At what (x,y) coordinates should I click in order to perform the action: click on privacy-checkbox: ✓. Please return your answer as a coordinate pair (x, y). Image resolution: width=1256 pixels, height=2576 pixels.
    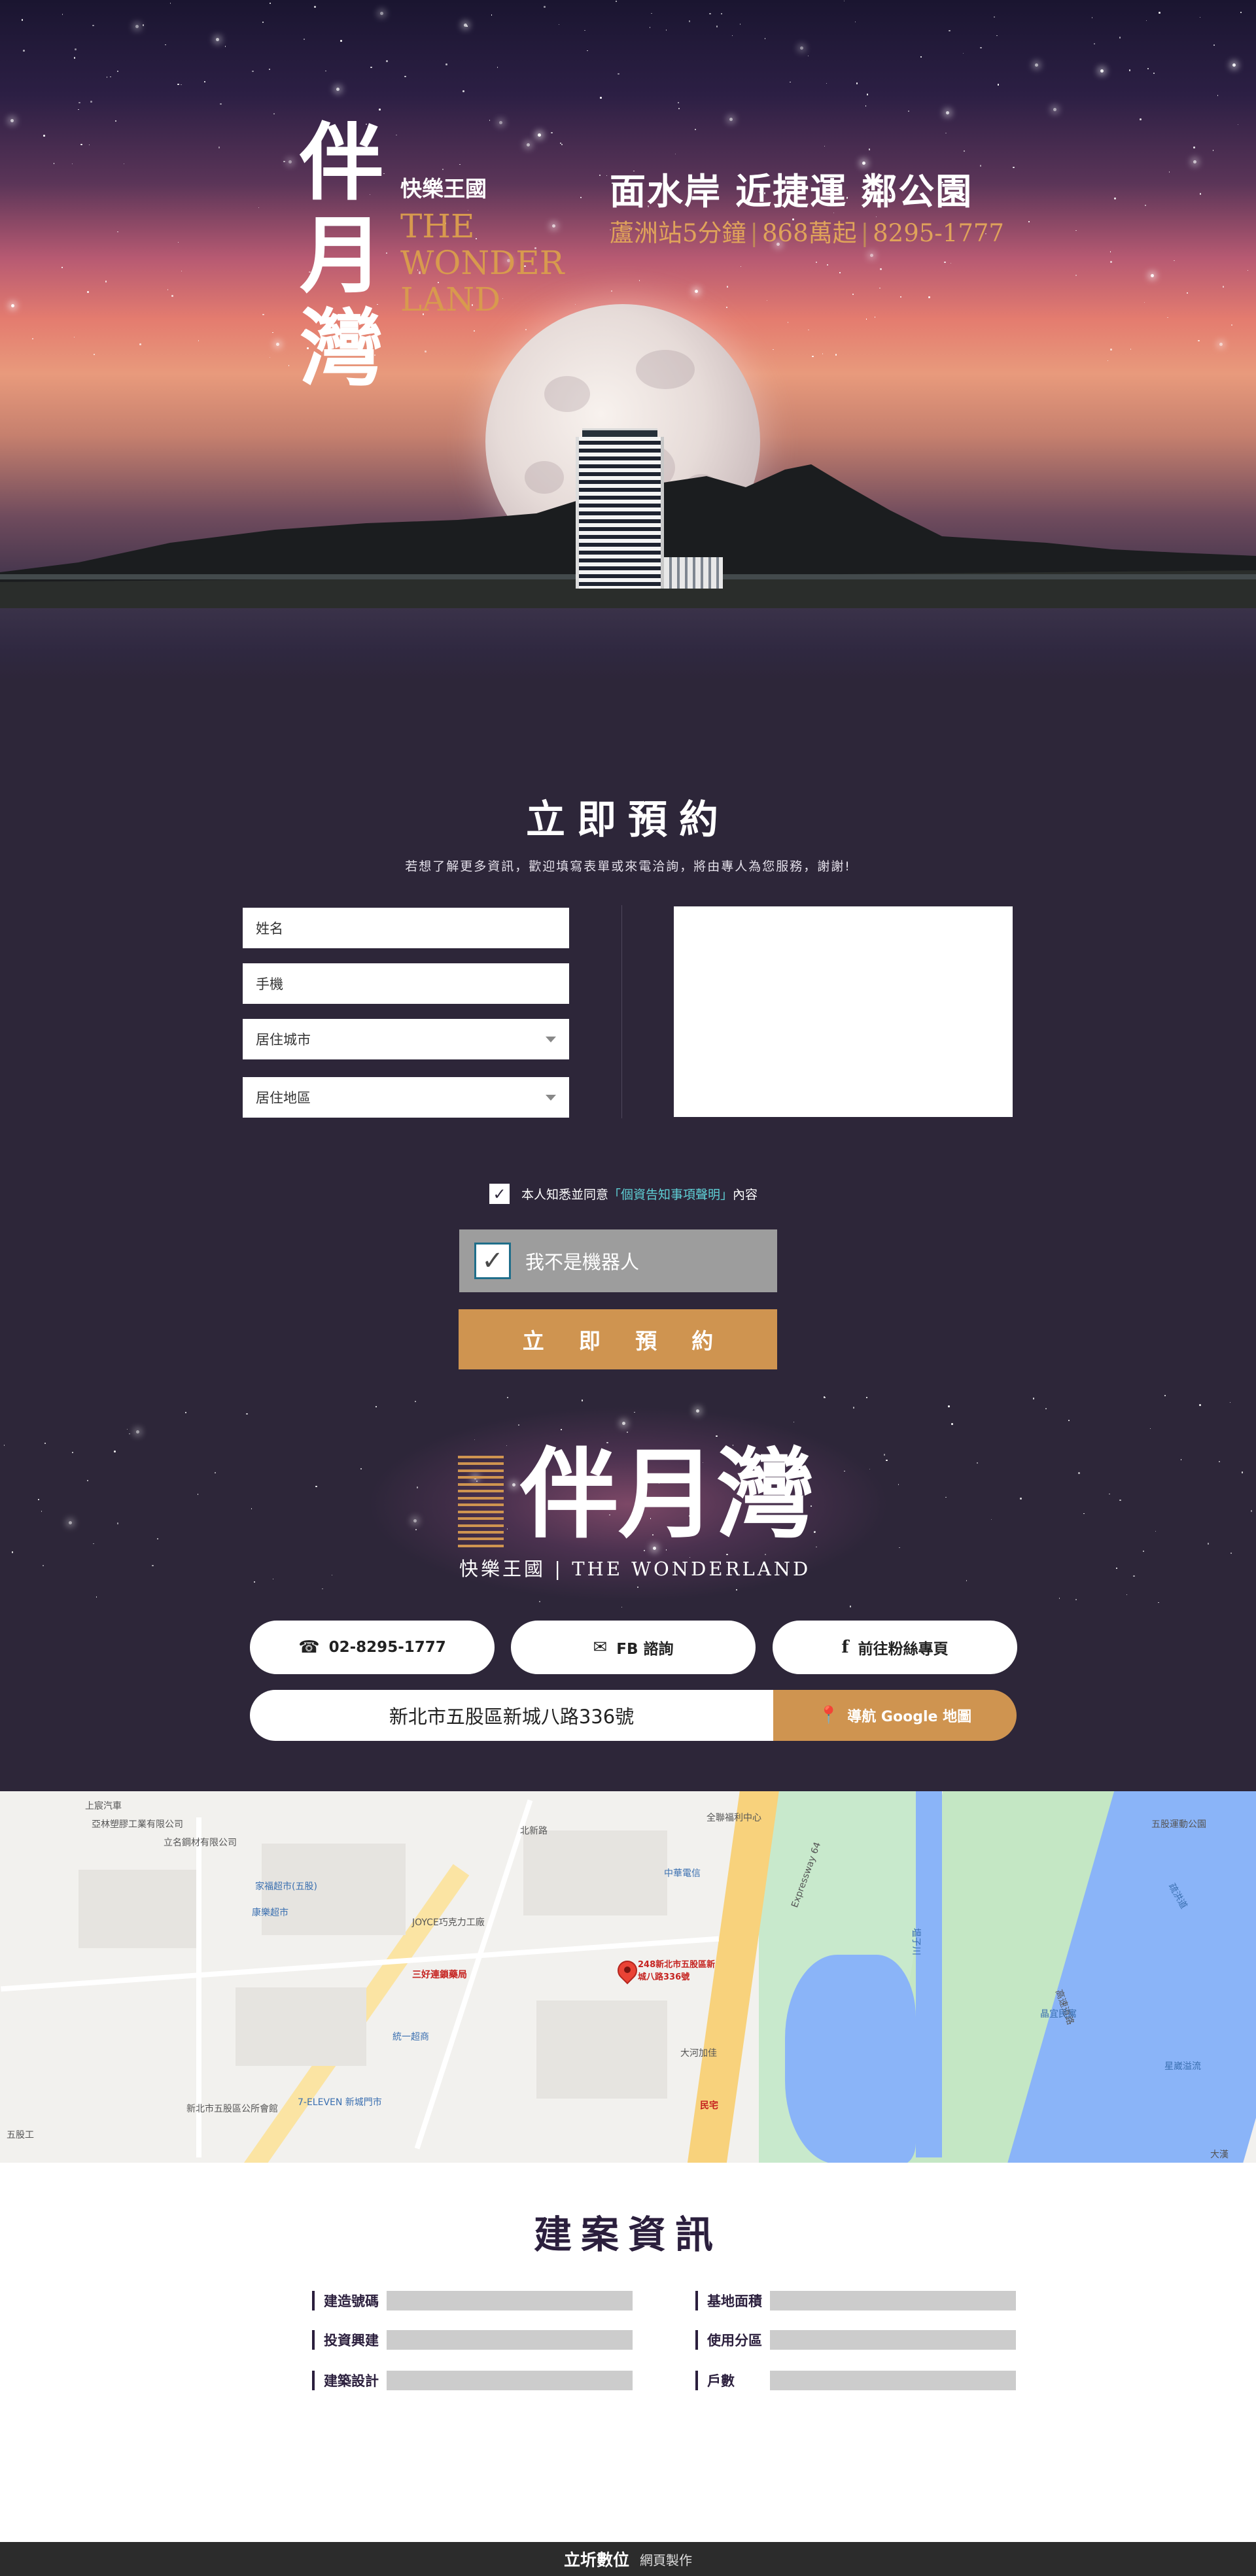
    Looking at the image, I should click on (499, 1194).